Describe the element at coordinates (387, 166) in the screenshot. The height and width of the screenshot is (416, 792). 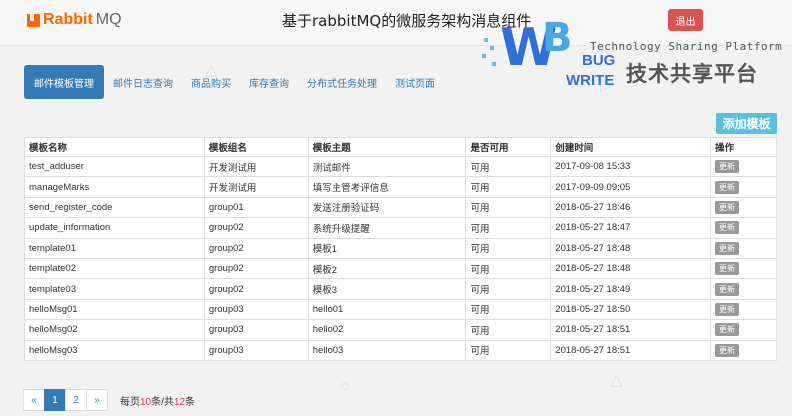
I see `cell-template-subject: 测试邮件` at that location.